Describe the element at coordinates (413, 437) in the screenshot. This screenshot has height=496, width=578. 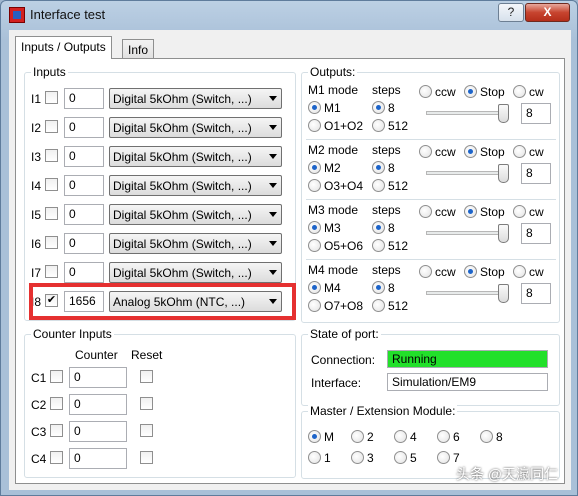
I see `module-radio-label: 4` at that location.